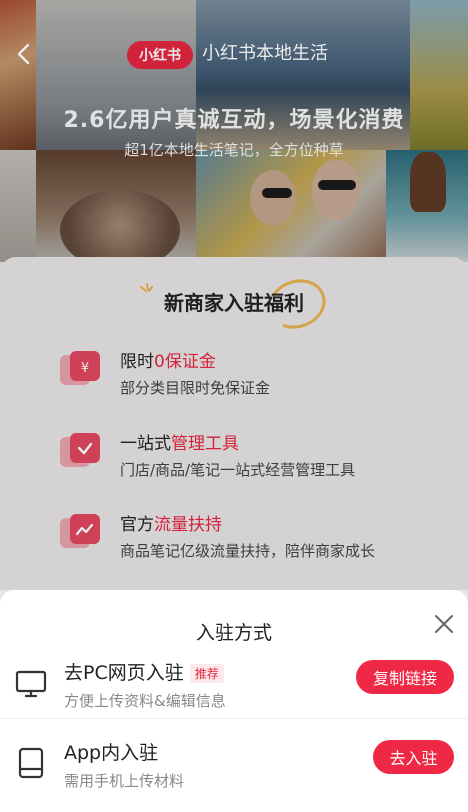  I want to click on benefit-desc: 门店/商品/笔记一站式经营管理工具, so click(238, 470).